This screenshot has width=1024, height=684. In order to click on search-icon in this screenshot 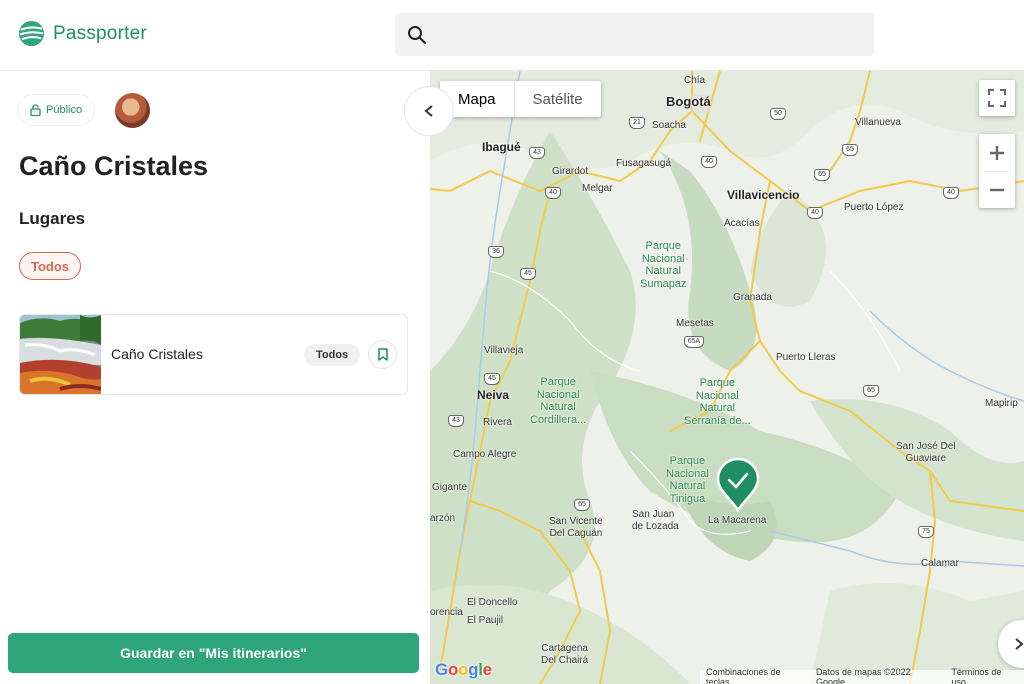, I will do `click(417, 35)`.